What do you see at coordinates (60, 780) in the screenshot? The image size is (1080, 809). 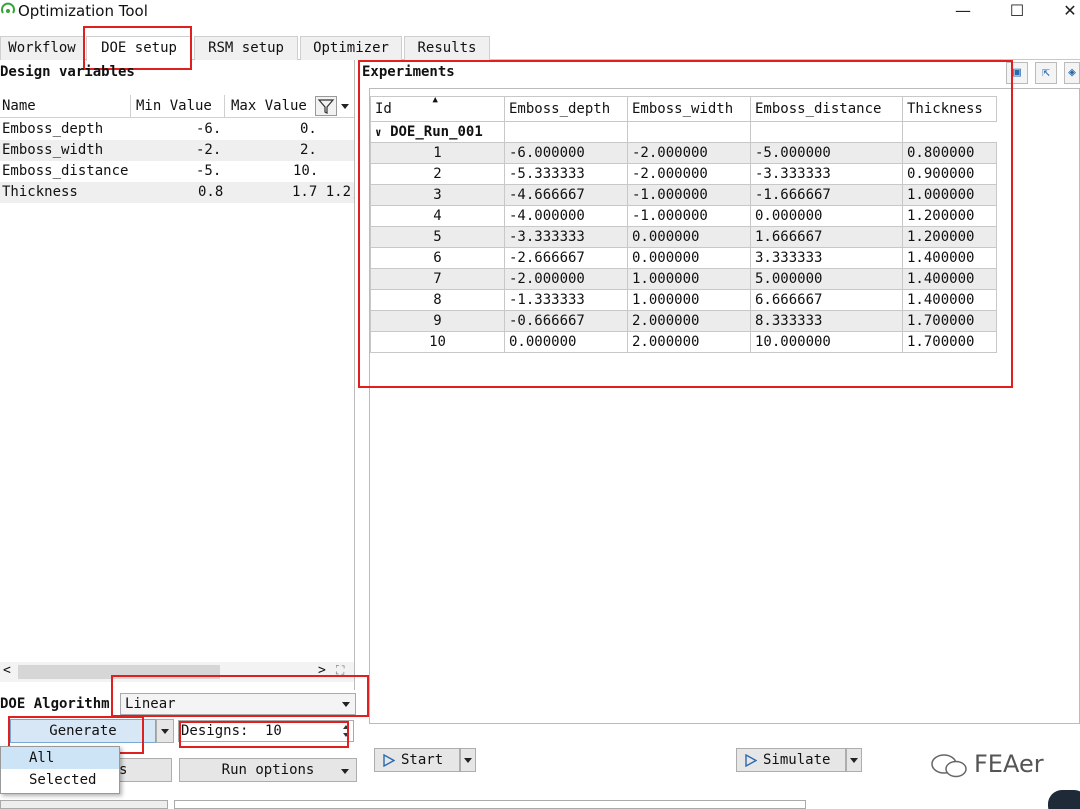 I see `menu-item-selected: Selected` at bounding box center [60, 780].